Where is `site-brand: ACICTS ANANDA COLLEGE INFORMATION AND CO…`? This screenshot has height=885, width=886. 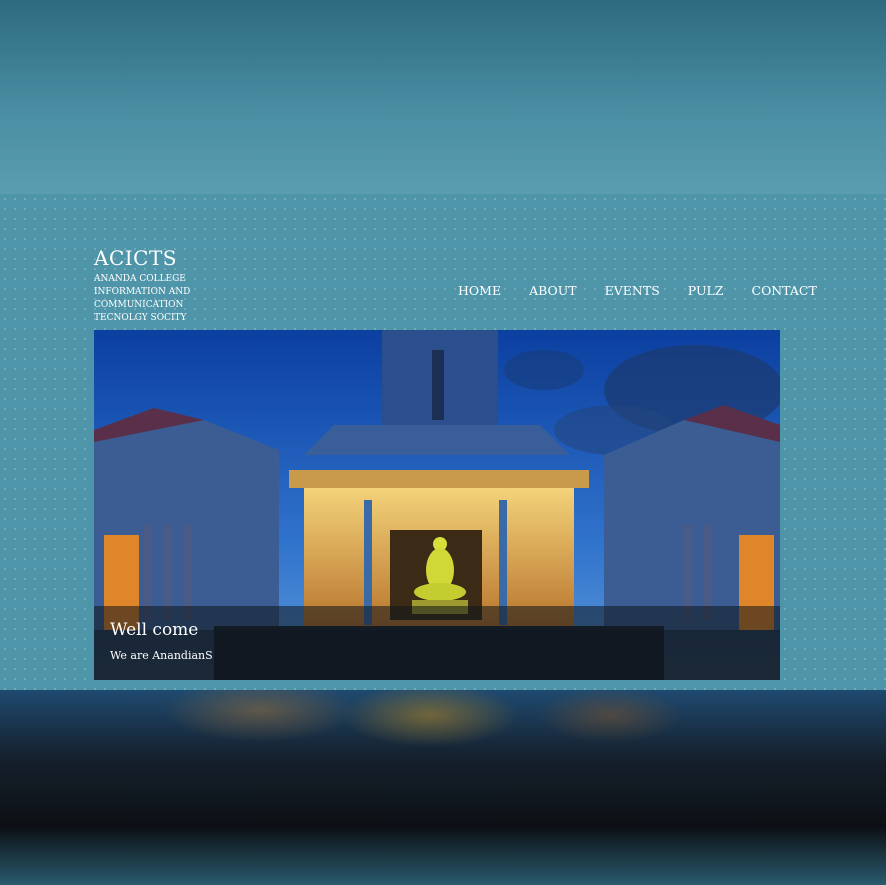
site-brand: ACICTS ANANDA COLLEGE INFORMATION AND CO… is located at coordinates (149, 285).